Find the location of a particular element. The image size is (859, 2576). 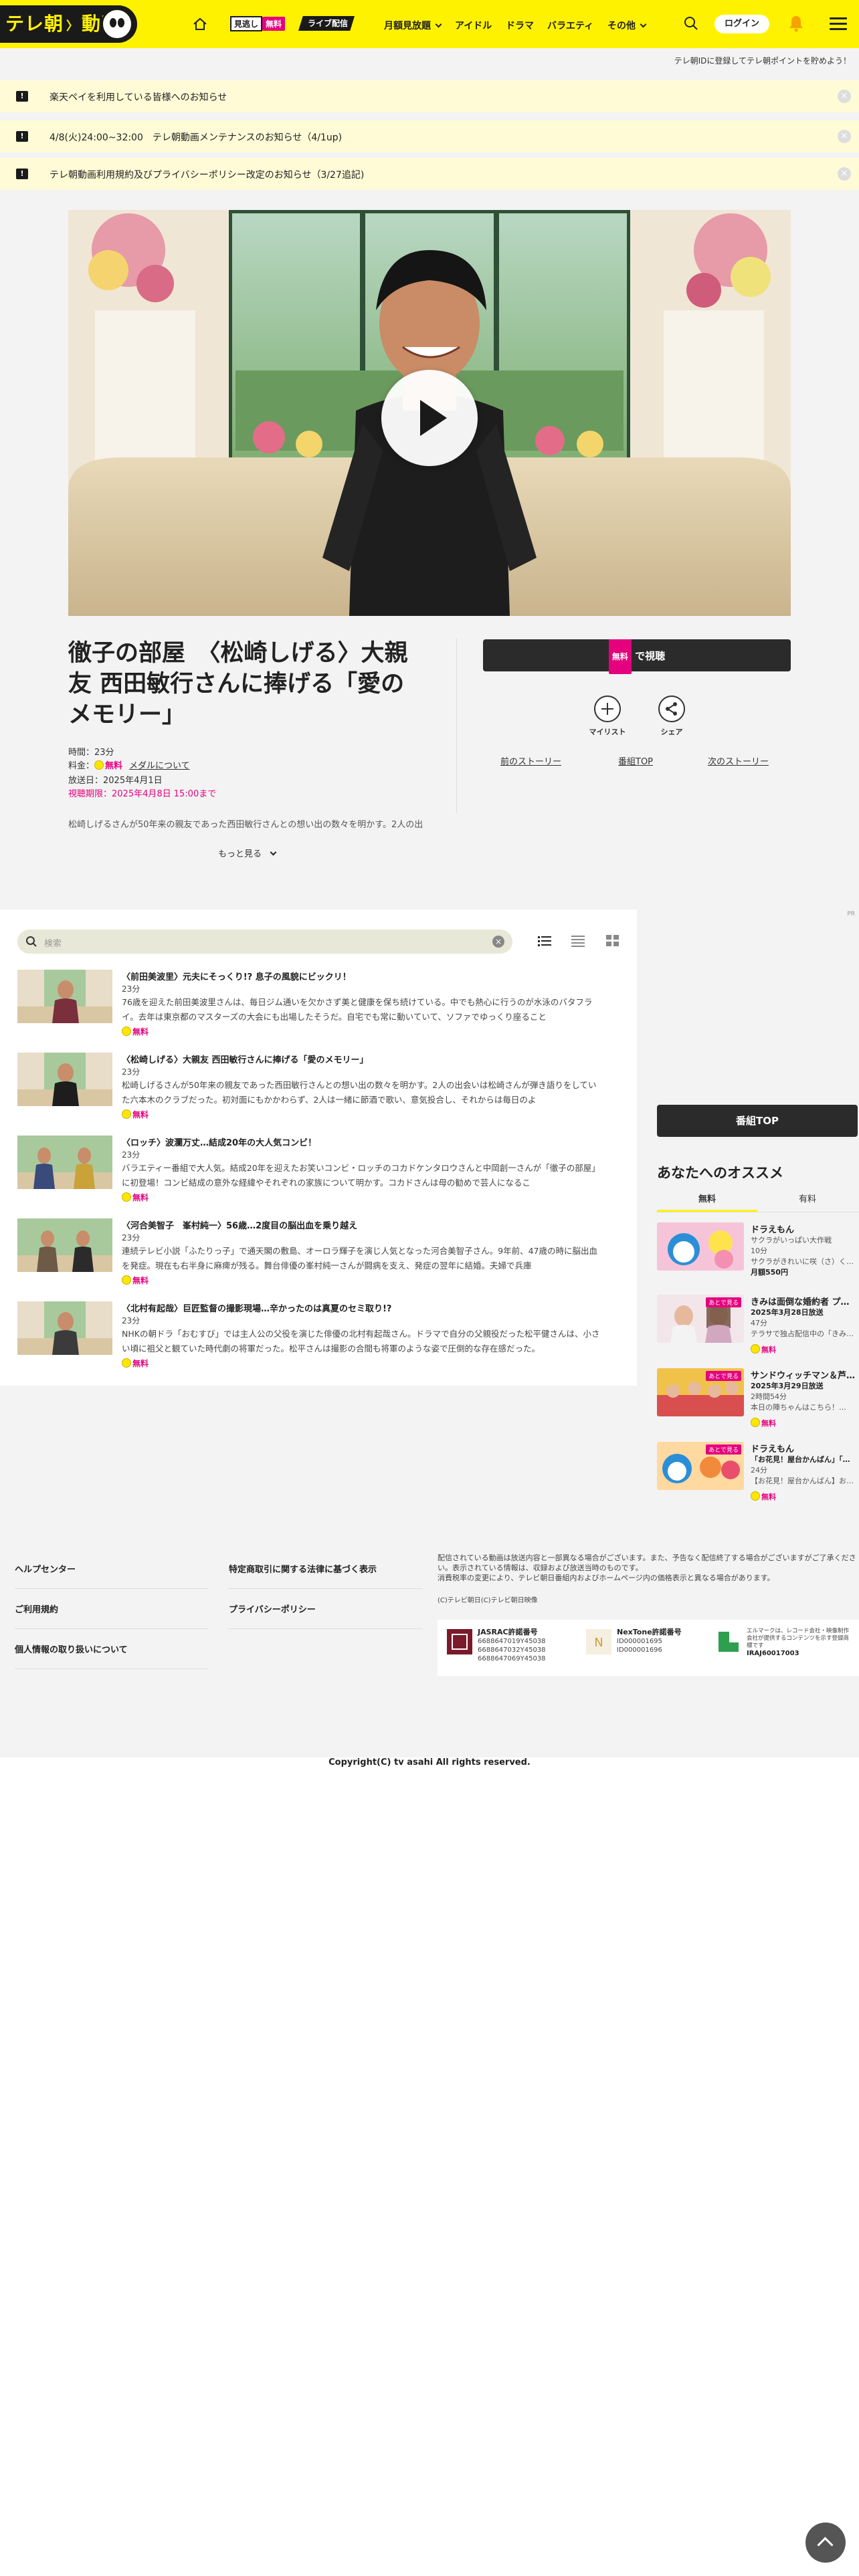

chevron-down-icon is located at coordinates (438, 24).